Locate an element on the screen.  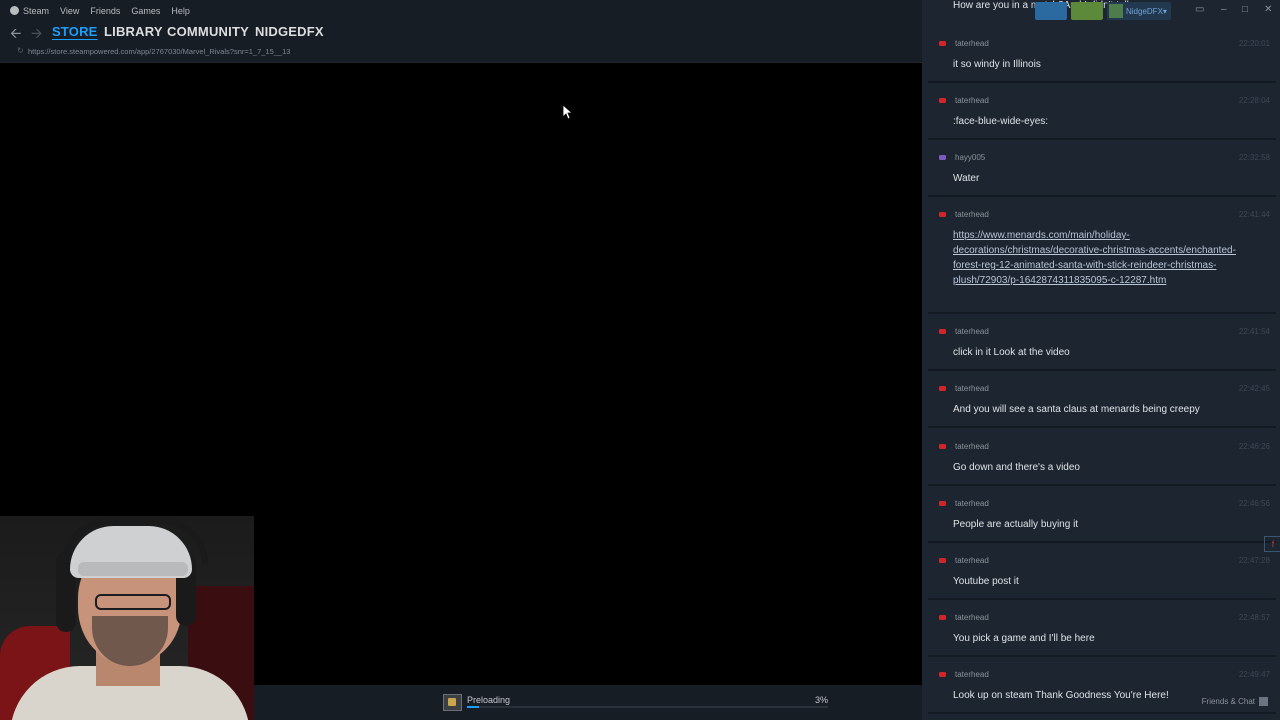
menu-help: Help is located at coordinates (180, 11).